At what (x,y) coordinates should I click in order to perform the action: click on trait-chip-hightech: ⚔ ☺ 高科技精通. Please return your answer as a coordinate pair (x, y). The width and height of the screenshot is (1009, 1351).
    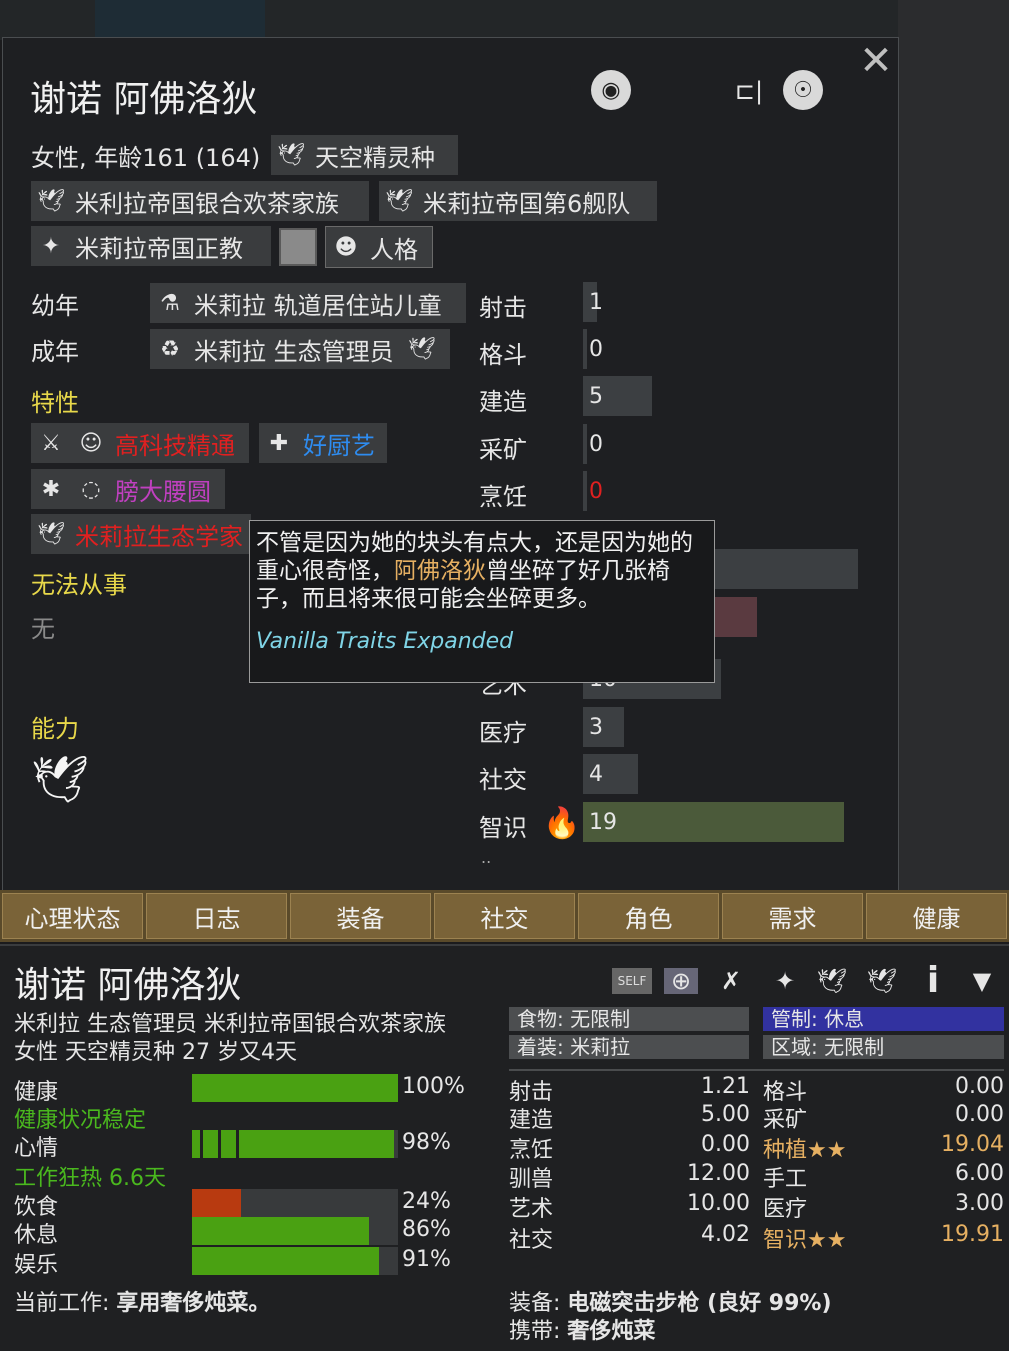
    Looking at the image, I should click on (140, 443).